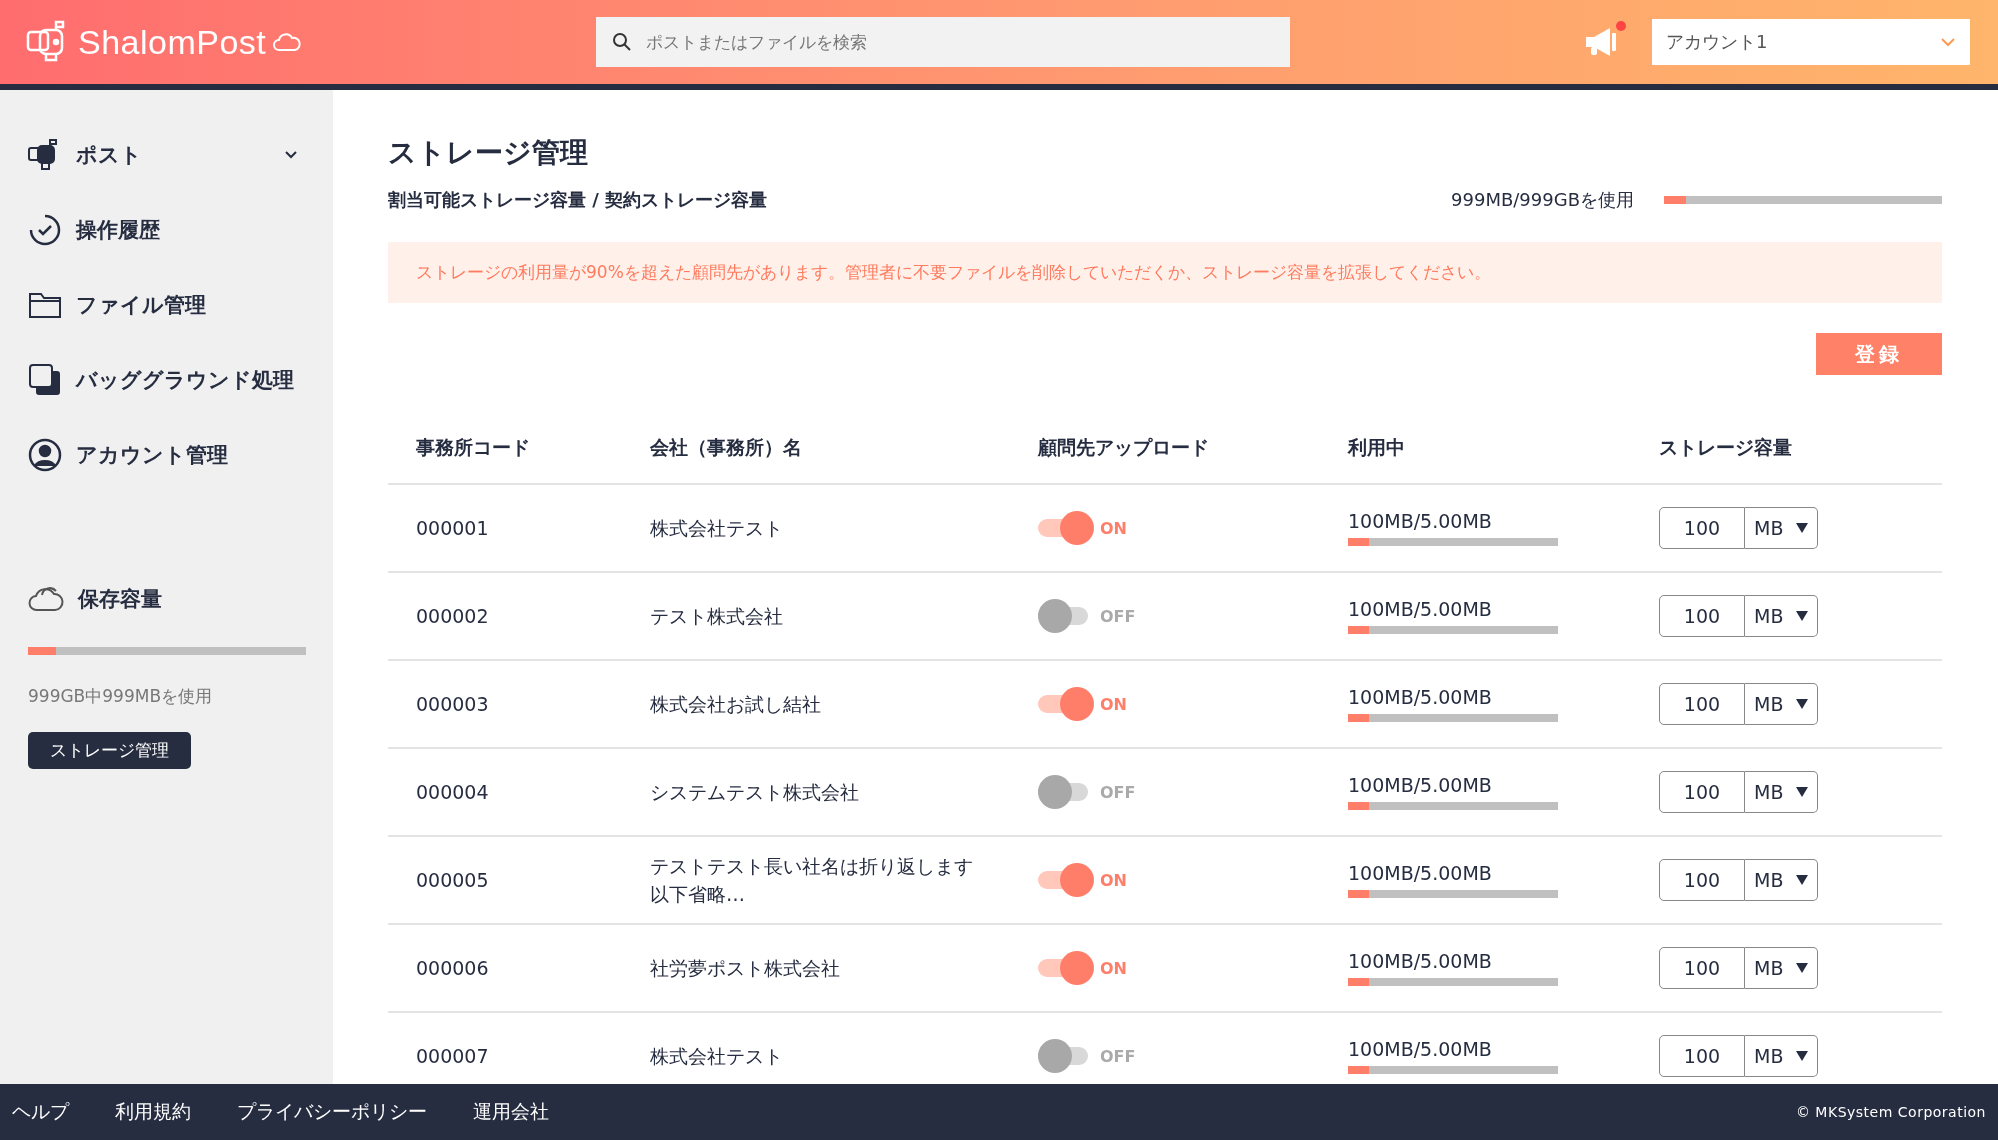 This screenshot has width=1998, height=1140. Describe the element at coordinates (163, 379) in the screenshot. I see `sidebar-item: バッググラウンド処理` at that location.